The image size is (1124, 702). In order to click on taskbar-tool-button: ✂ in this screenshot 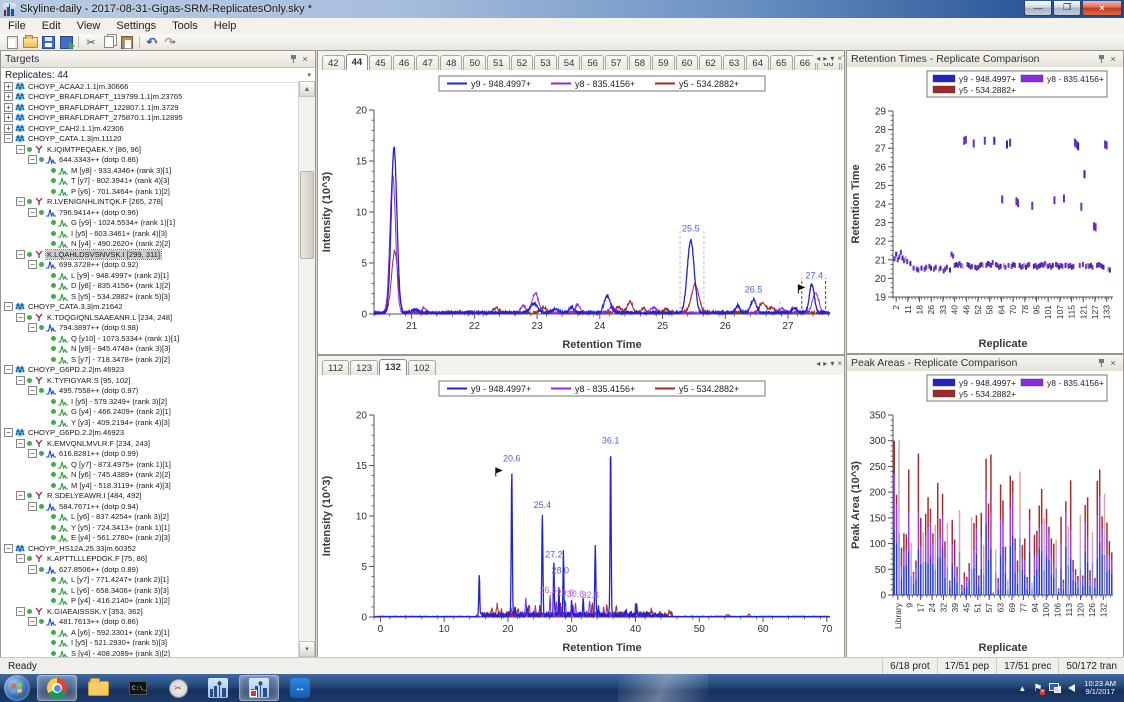, I will do `click(178, 688)`.